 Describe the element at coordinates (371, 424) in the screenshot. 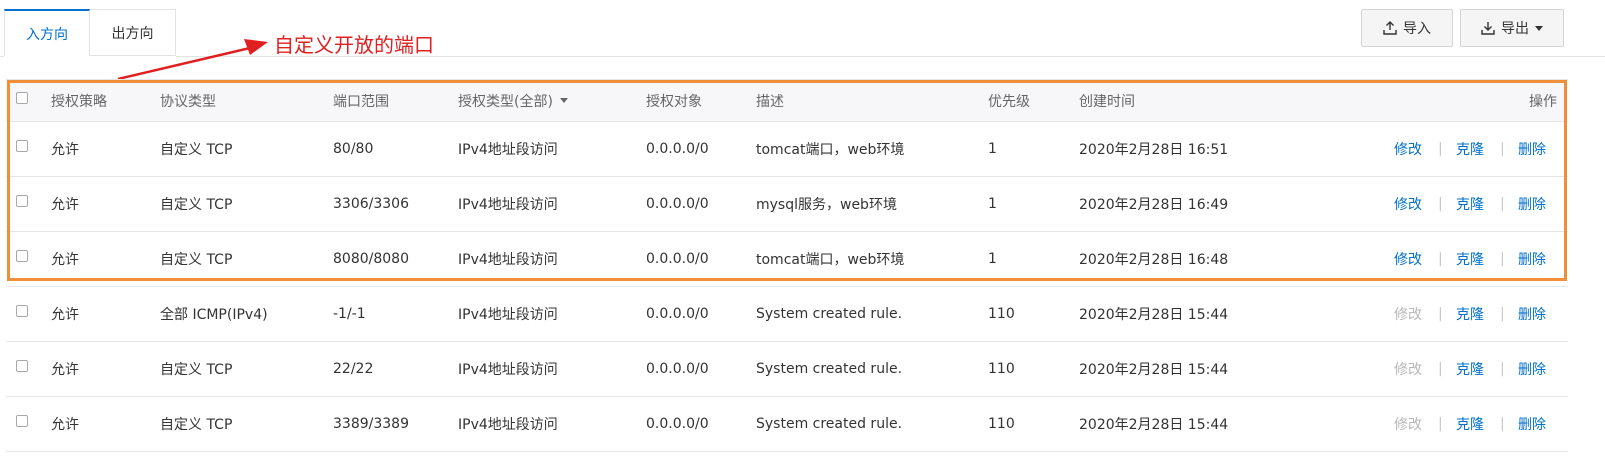

I see `cell-port: 3389/3389` at that location.